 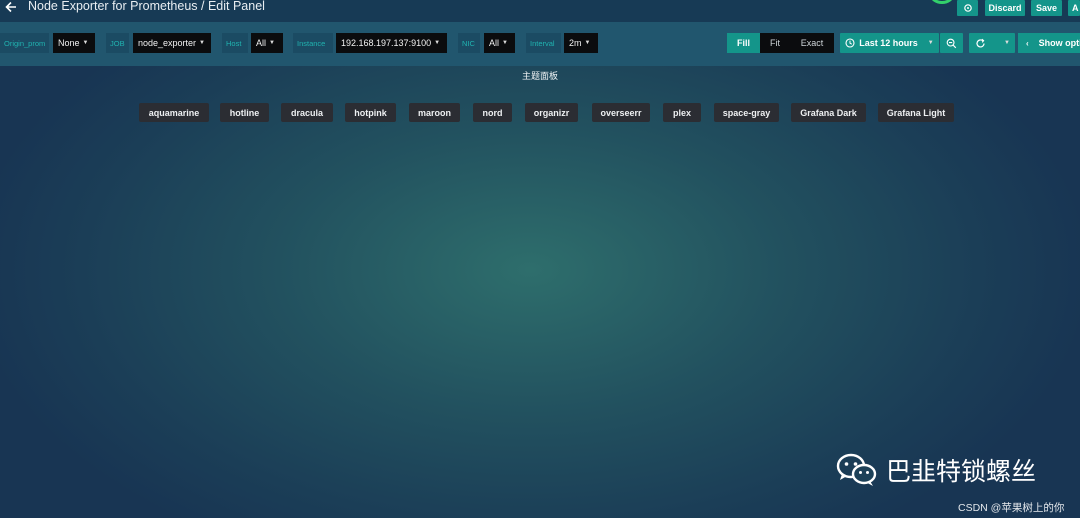 What do you see at coordinates (244, 112) in the screenshot?
I see `theme-button-hotline: hotline` at bounding box center [244, 112].